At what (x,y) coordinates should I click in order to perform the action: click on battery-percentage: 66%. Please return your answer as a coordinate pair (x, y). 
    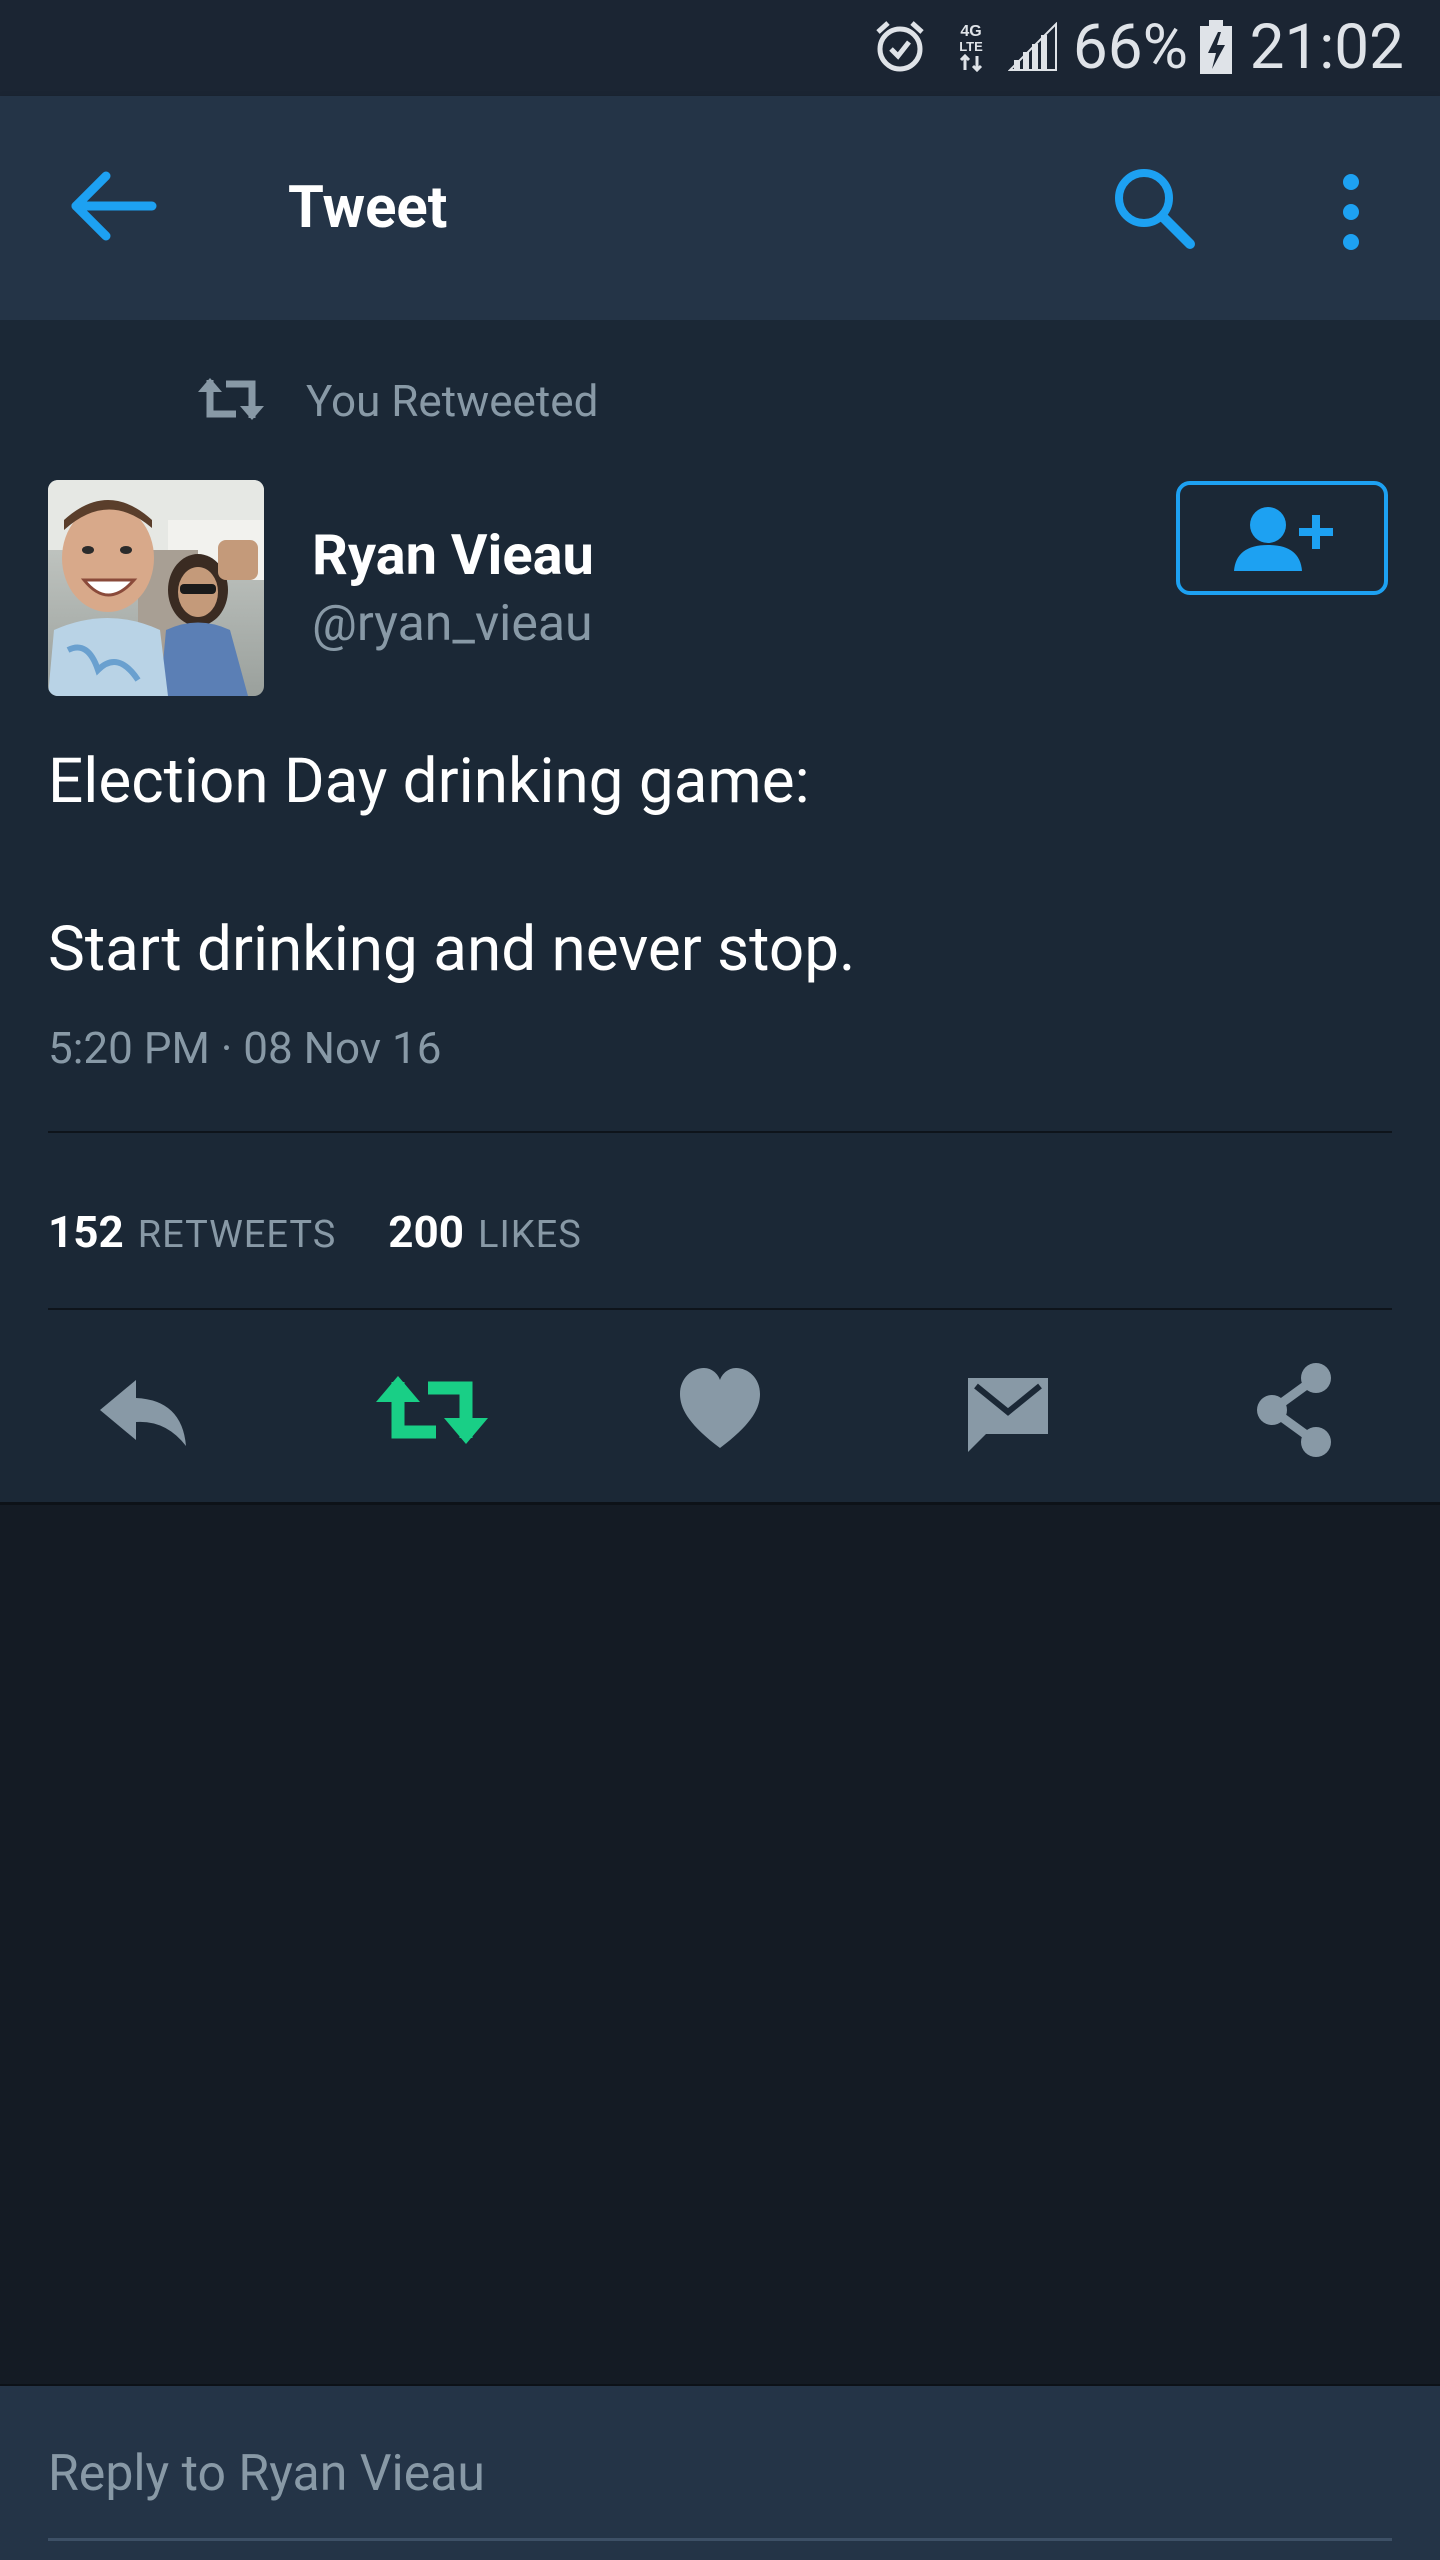
    Looking at the image, I should click on (1130, 47).